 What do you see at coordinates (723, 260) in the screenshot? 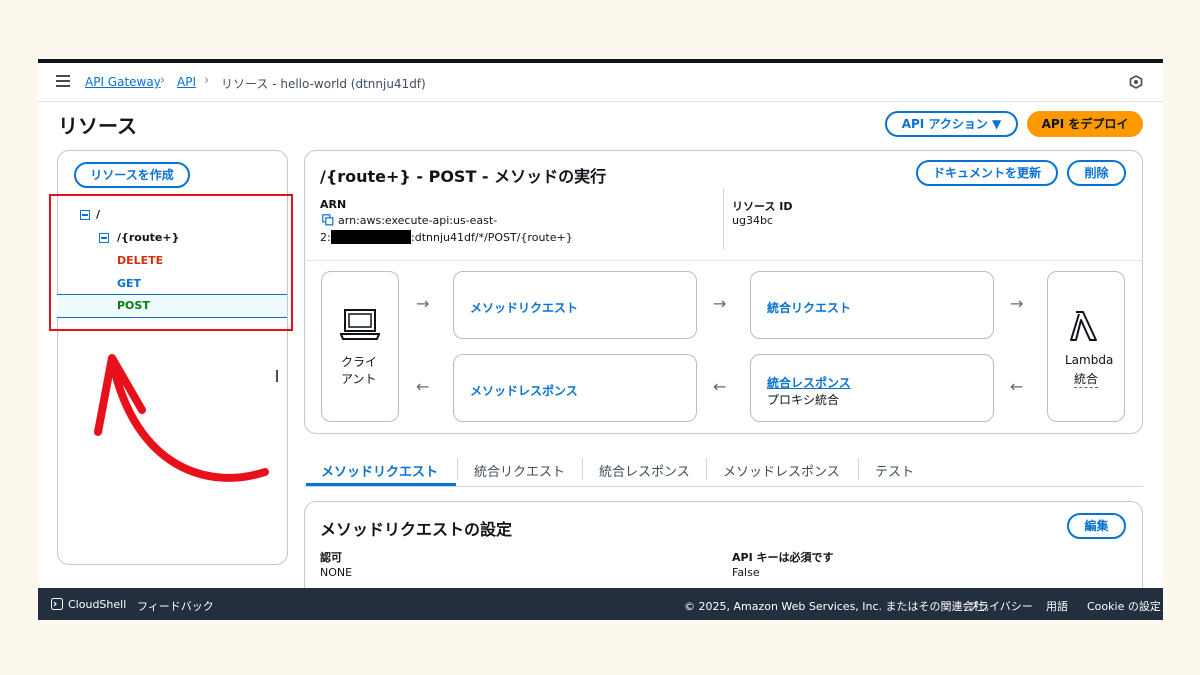
I see `divider` at bounding box center [723, 260].